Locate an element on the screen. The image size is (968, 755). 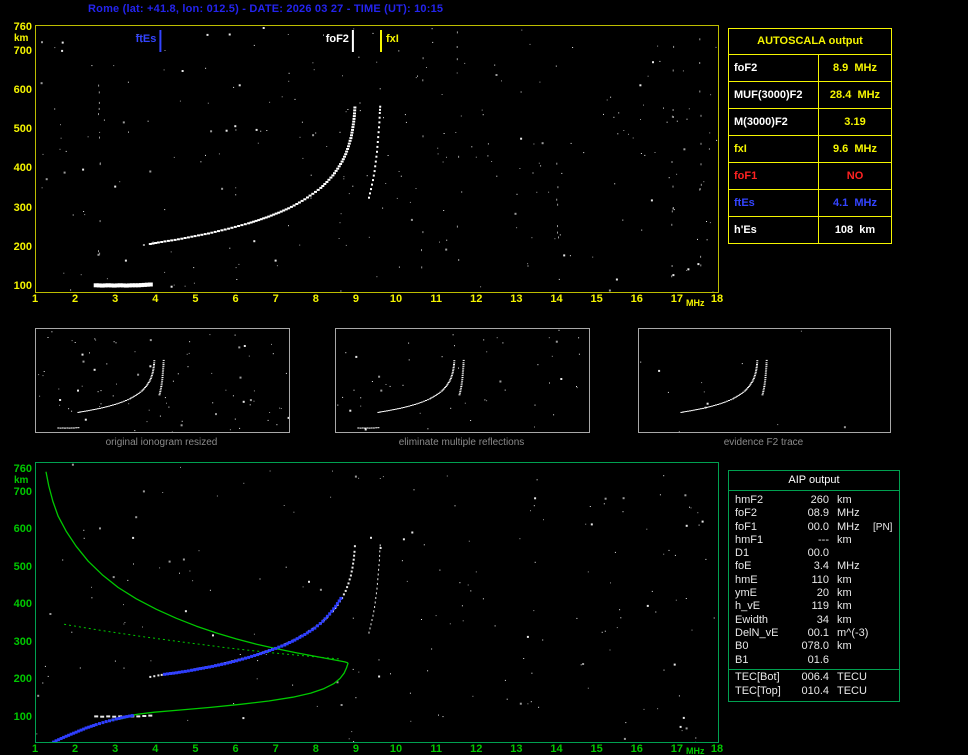
profile-x-tick-9: 9 is located at coordinates (355, 749).